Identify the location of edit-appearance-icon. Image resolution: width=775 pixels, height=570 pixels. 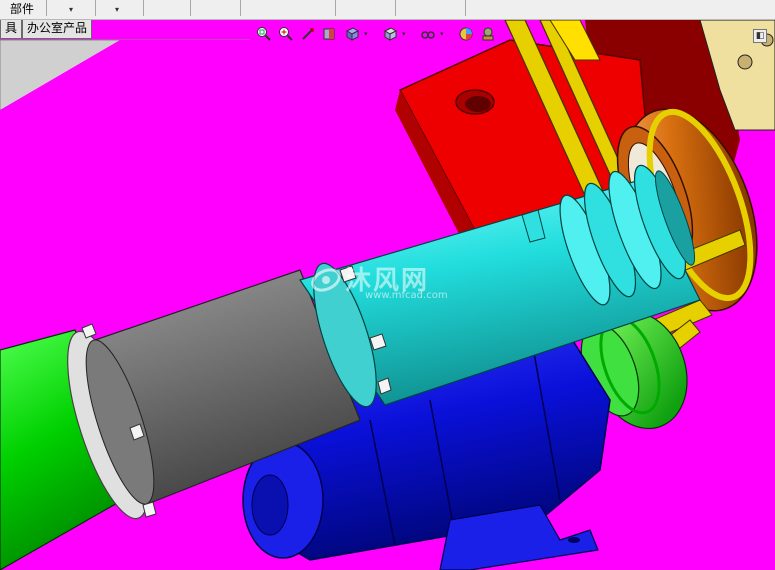
(466, 34).